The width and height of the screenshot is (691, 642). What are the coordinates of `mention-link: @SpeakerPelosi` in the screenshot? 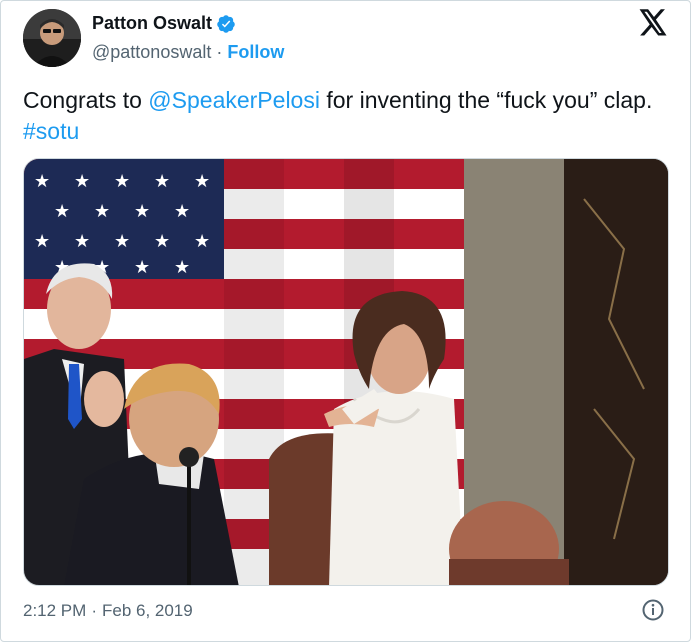 It's located at (234, 100).